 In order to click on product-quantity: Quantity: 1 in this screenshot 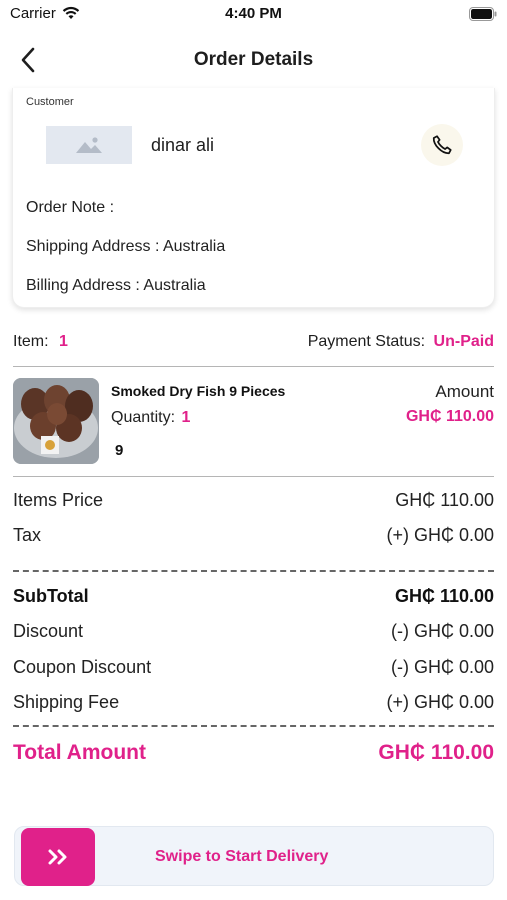, I will do `click(150, 418)`.